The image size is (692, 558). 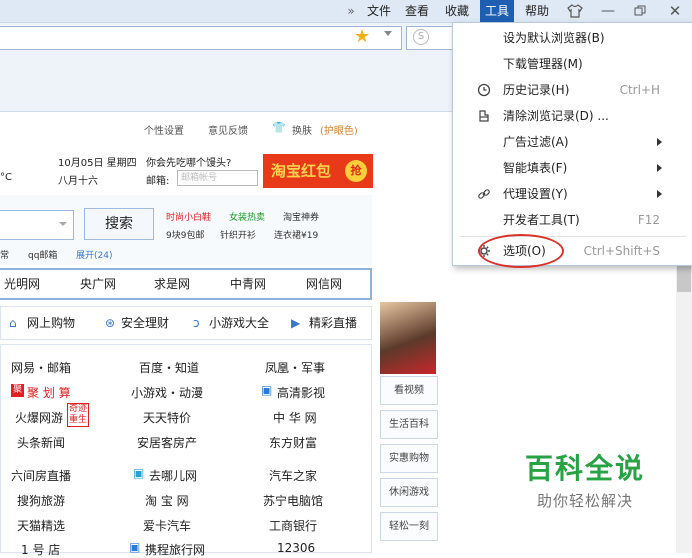 I want to click on menu-item-label: 智能填表(F), so click(x=535, y=168).